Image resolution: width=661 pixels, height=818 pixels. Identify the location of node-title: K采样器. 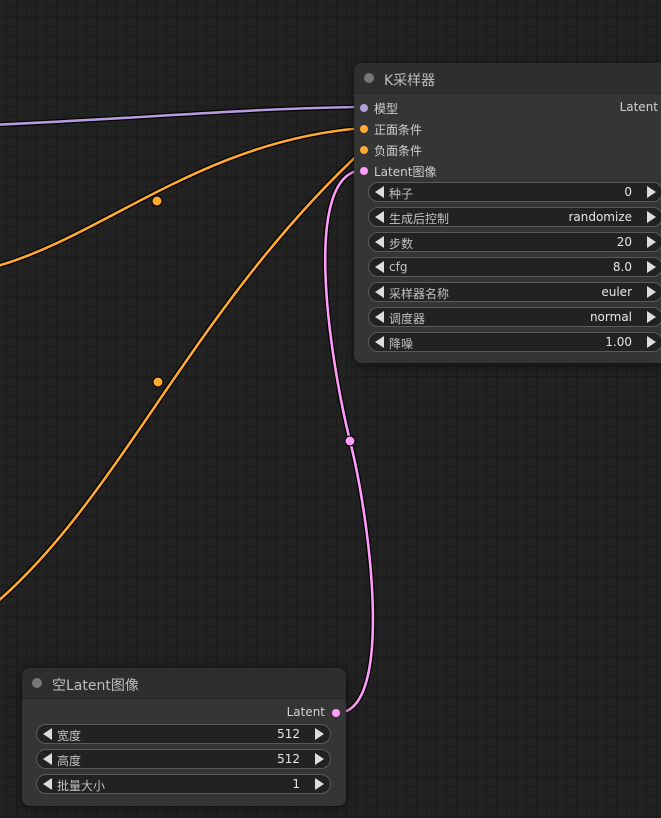
(410, 81).